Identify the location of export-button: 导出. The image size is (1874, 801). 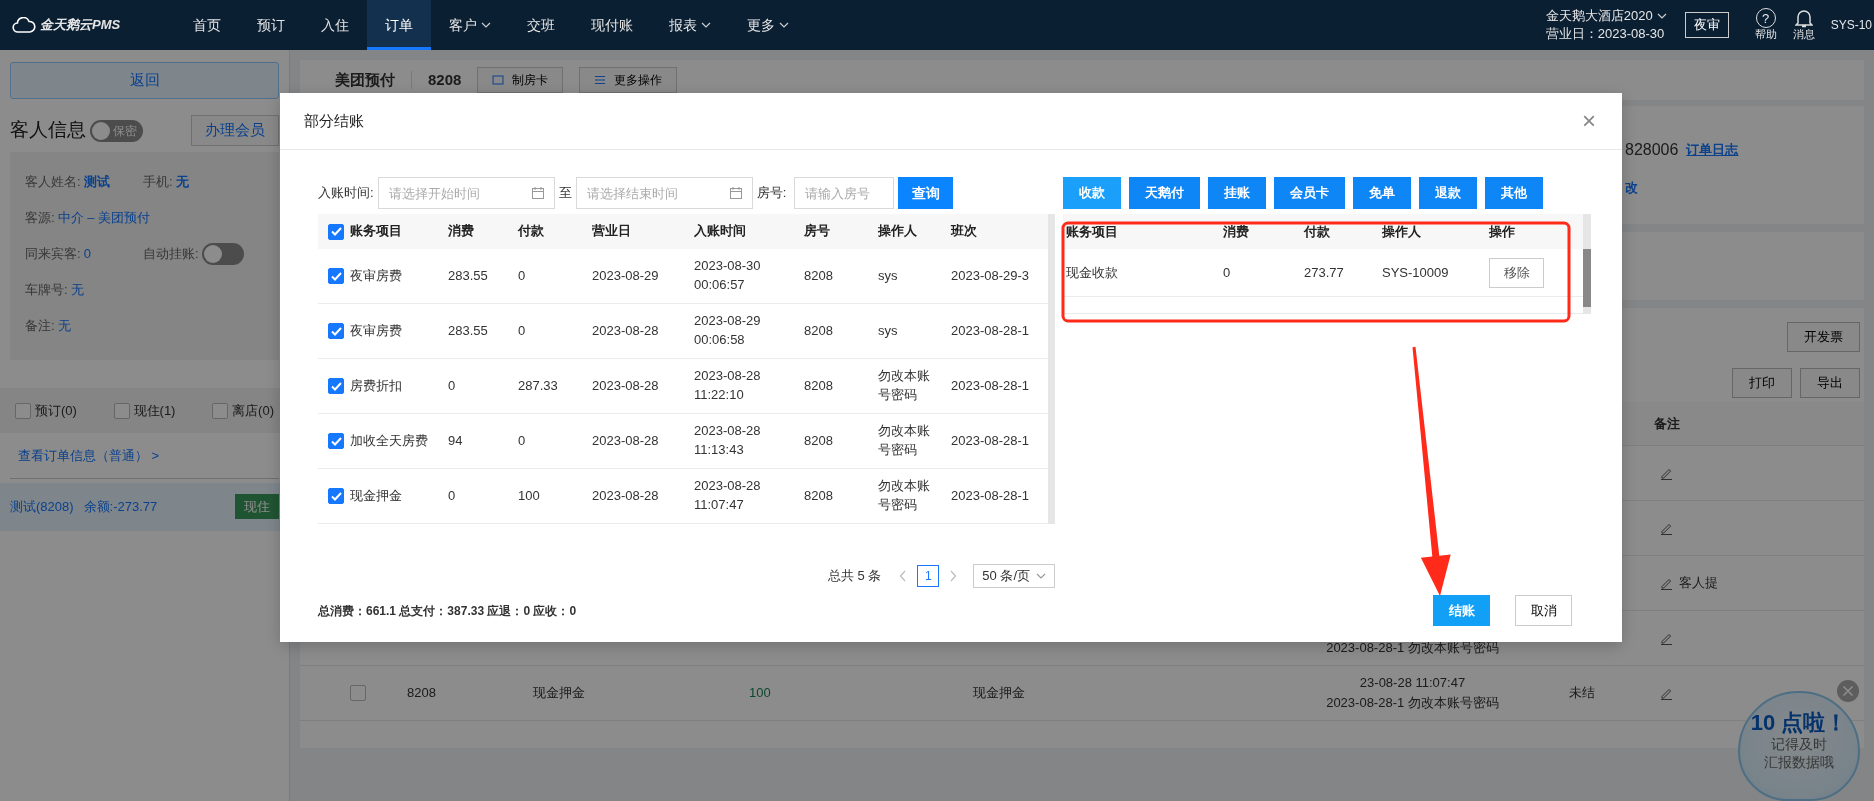
(1830, 383).